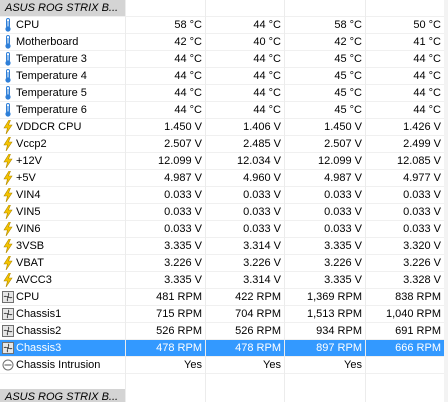 This screenshot has height=402, width=448. Describe the element at coordinates (222, 76) in the screenshot. I see `sensor-row-temperature-4: Temperature 4 44 °C 44 °C 45 °C 44 °C` at that location.